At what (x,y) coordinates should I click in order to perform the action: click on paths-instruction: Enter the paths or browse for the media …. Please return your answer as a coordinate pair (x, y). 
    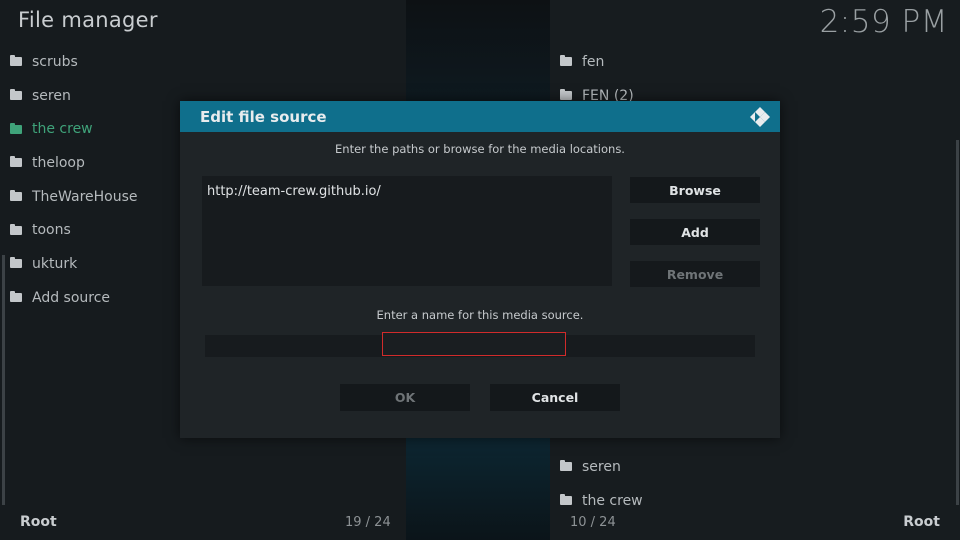
    Looking at the image, I should click on (480, 149).